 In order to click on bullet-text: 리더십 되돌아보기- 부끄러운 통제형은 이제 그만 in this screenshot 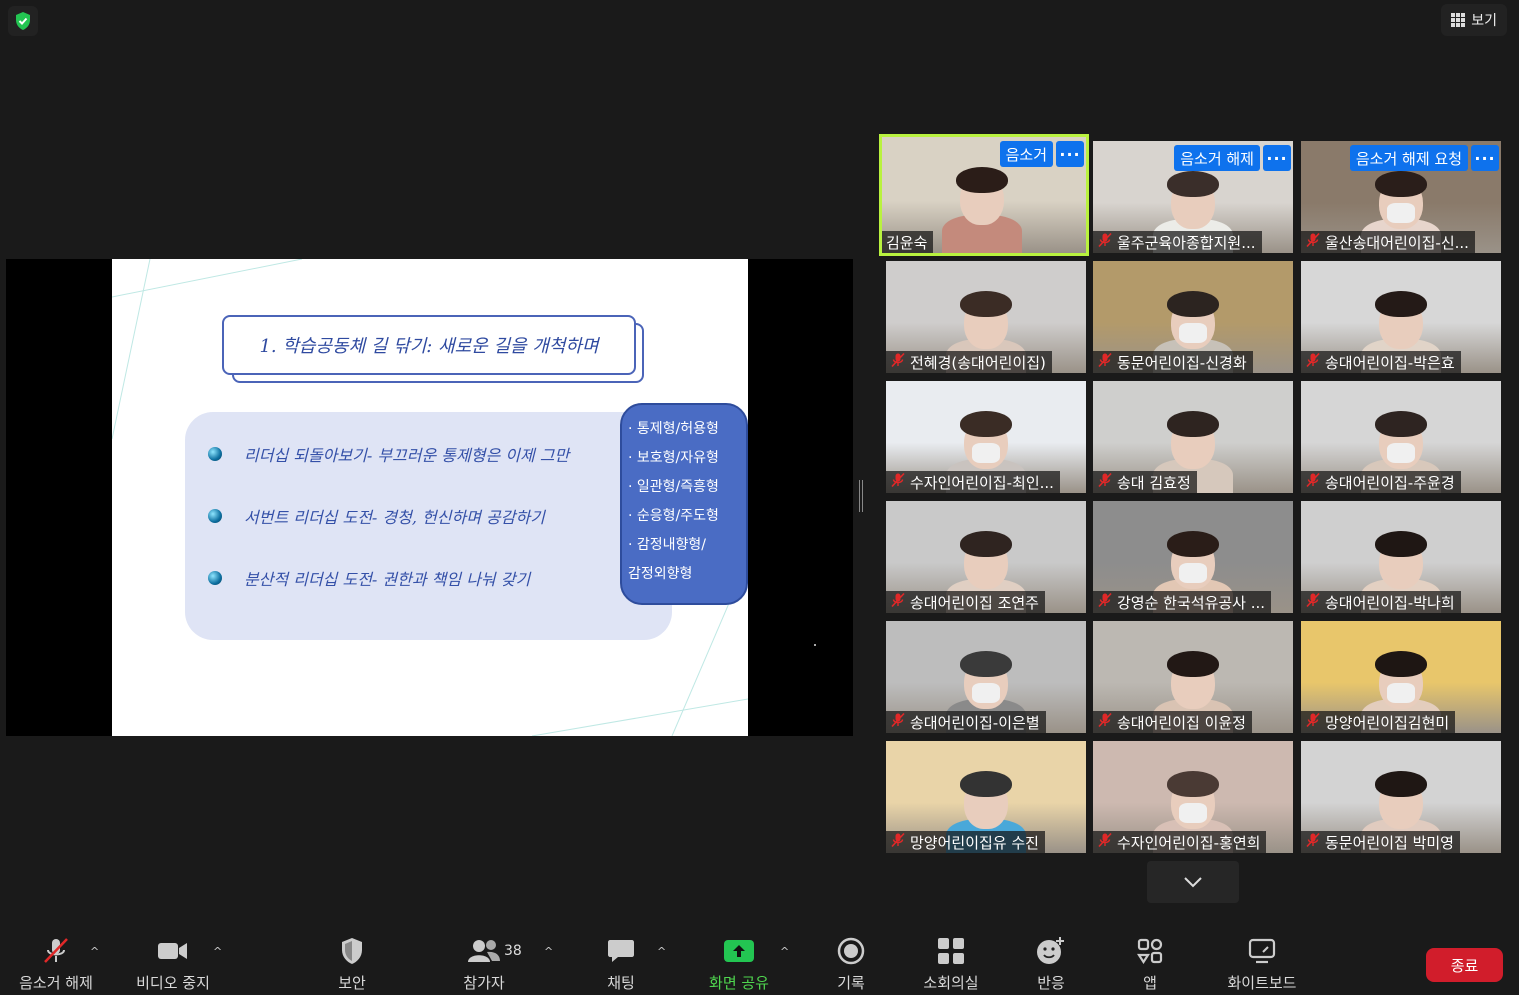, I will do `click(407, 455)`.